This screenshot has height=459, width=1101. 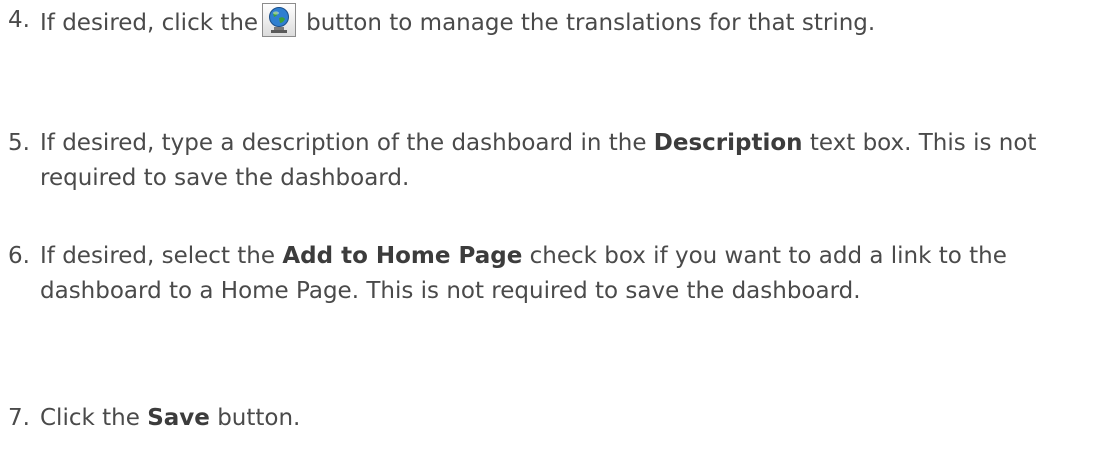 What do you see at coordinates (279, 20) in the screenshot?
I see `globe-translation-icon` at bounding box center [279, 20].